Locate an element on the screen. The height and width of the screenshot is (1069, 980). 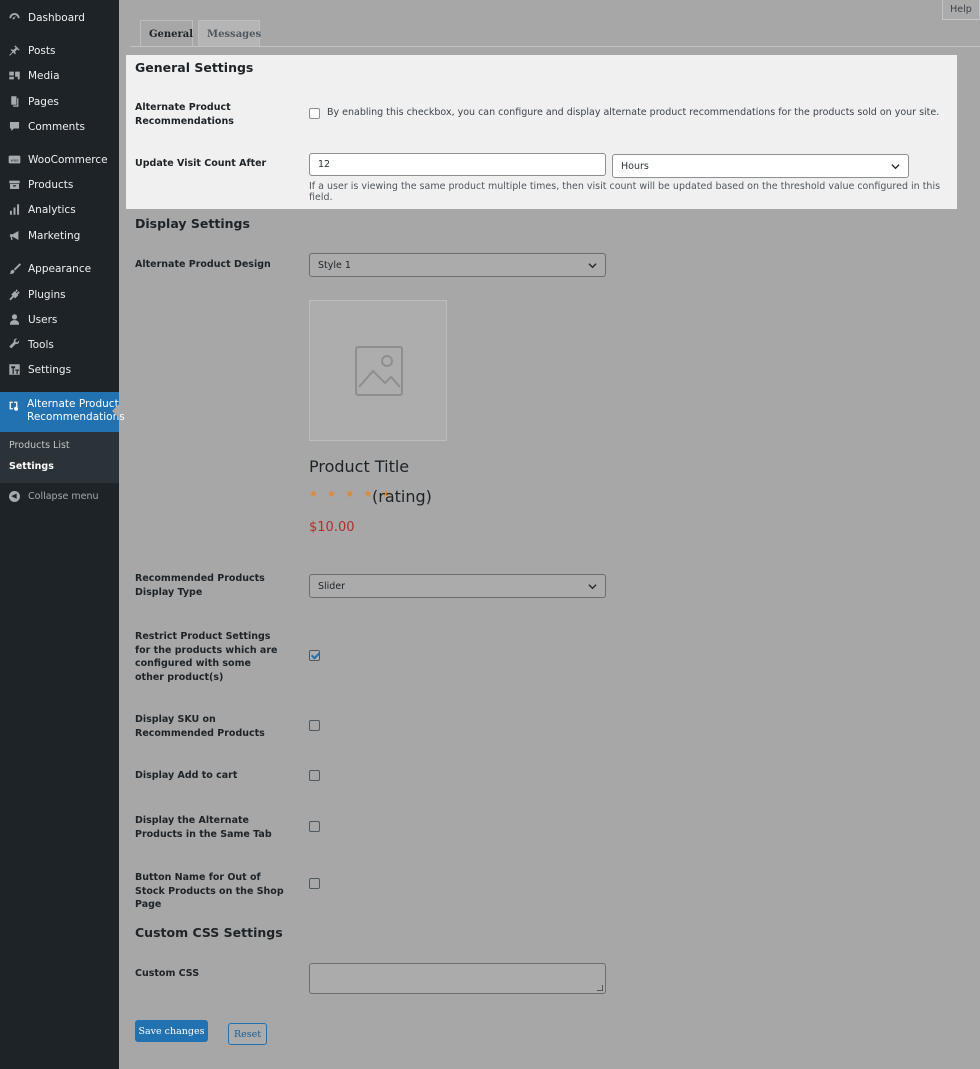
visit-count-input: 12 is located at coordinates (457, 164).